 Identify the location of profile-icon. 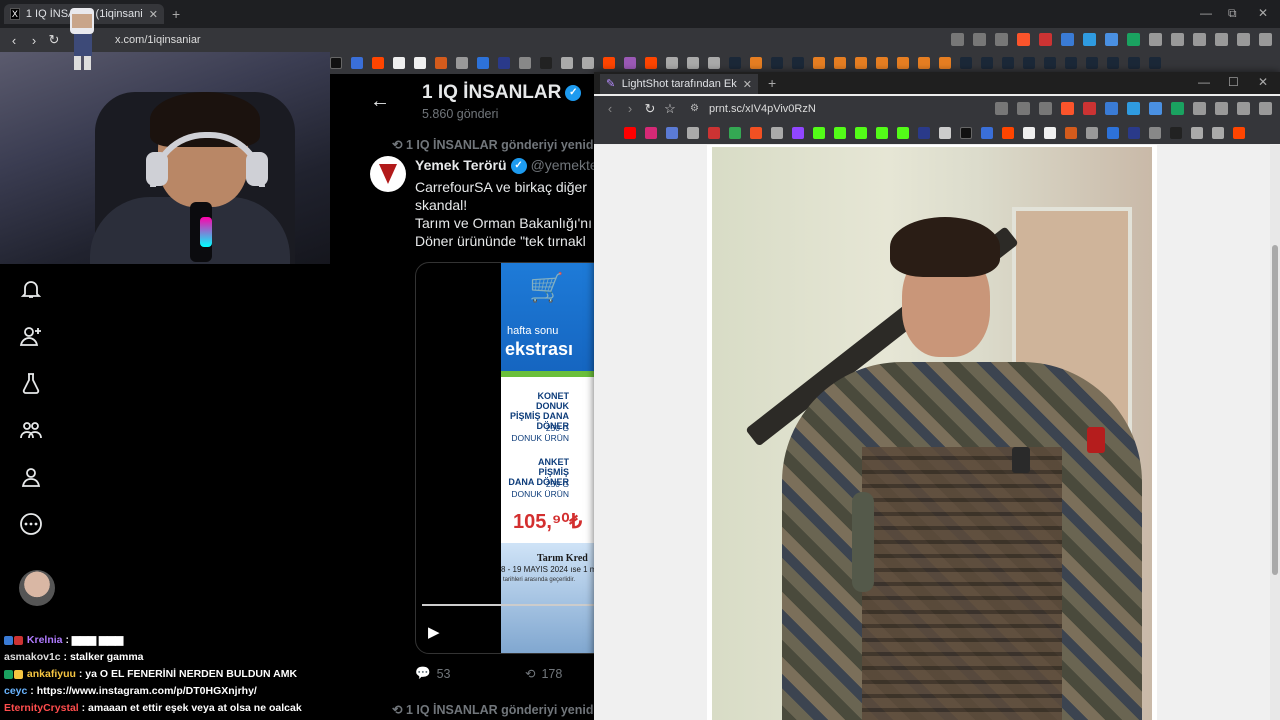
(1243, 39).